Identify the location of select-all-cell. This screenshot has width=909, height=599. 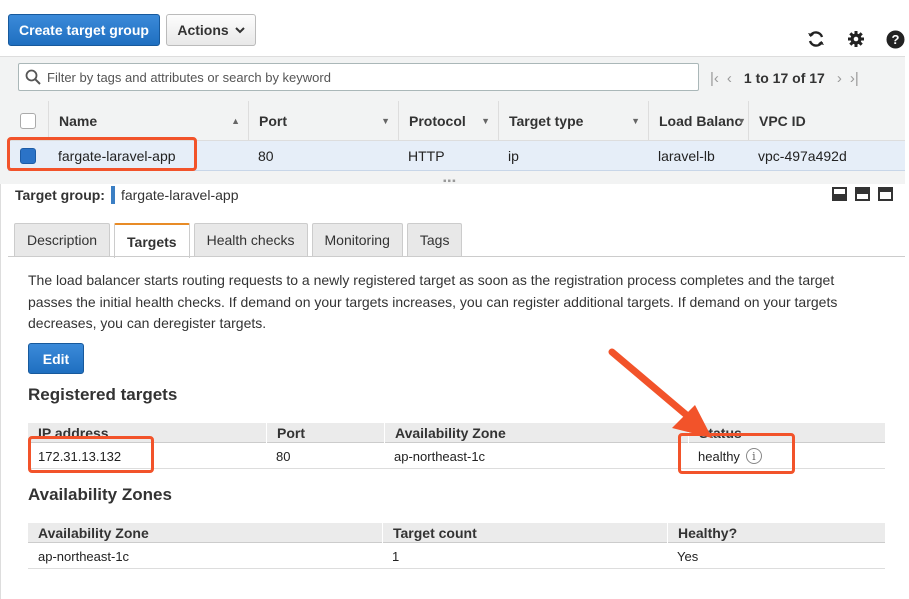
(28, 121).